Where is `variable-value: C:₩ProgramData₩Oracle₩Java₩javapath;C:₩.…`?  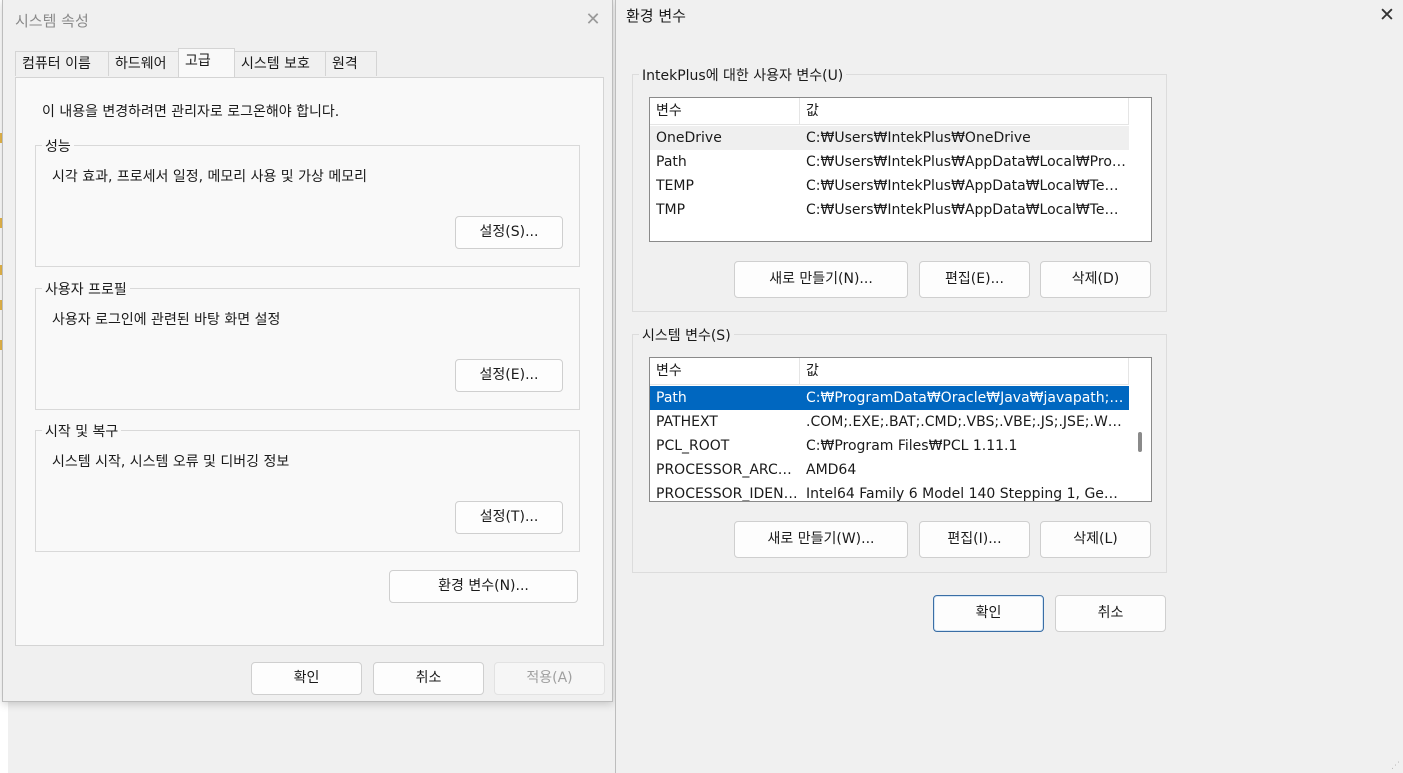 variable-value: C:₩ProgramData₩Oracle₩Java₩javapath;C:₩.… is located at coordinates (966, 398).